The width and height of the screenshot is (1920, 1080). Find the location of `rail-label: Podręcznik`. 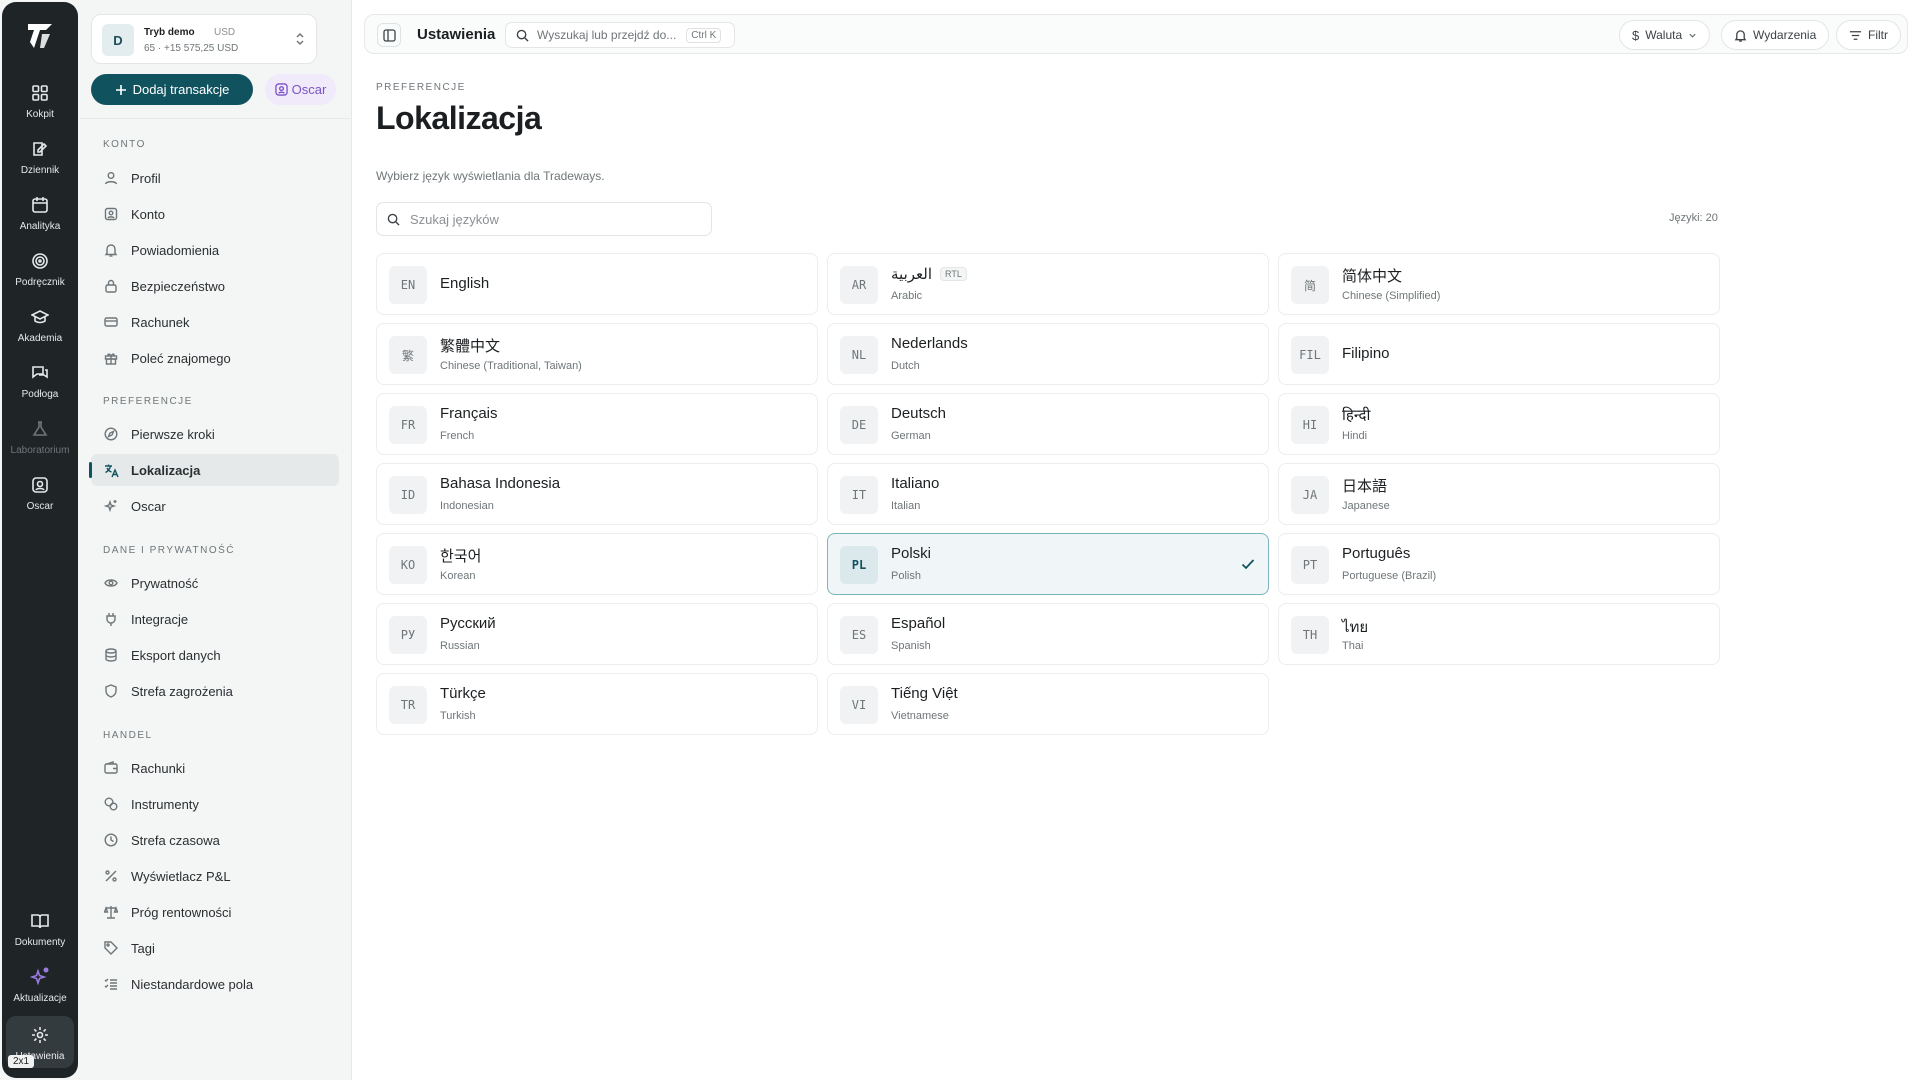

rail-label: Podręcznik is located at coordinates (40, 282).